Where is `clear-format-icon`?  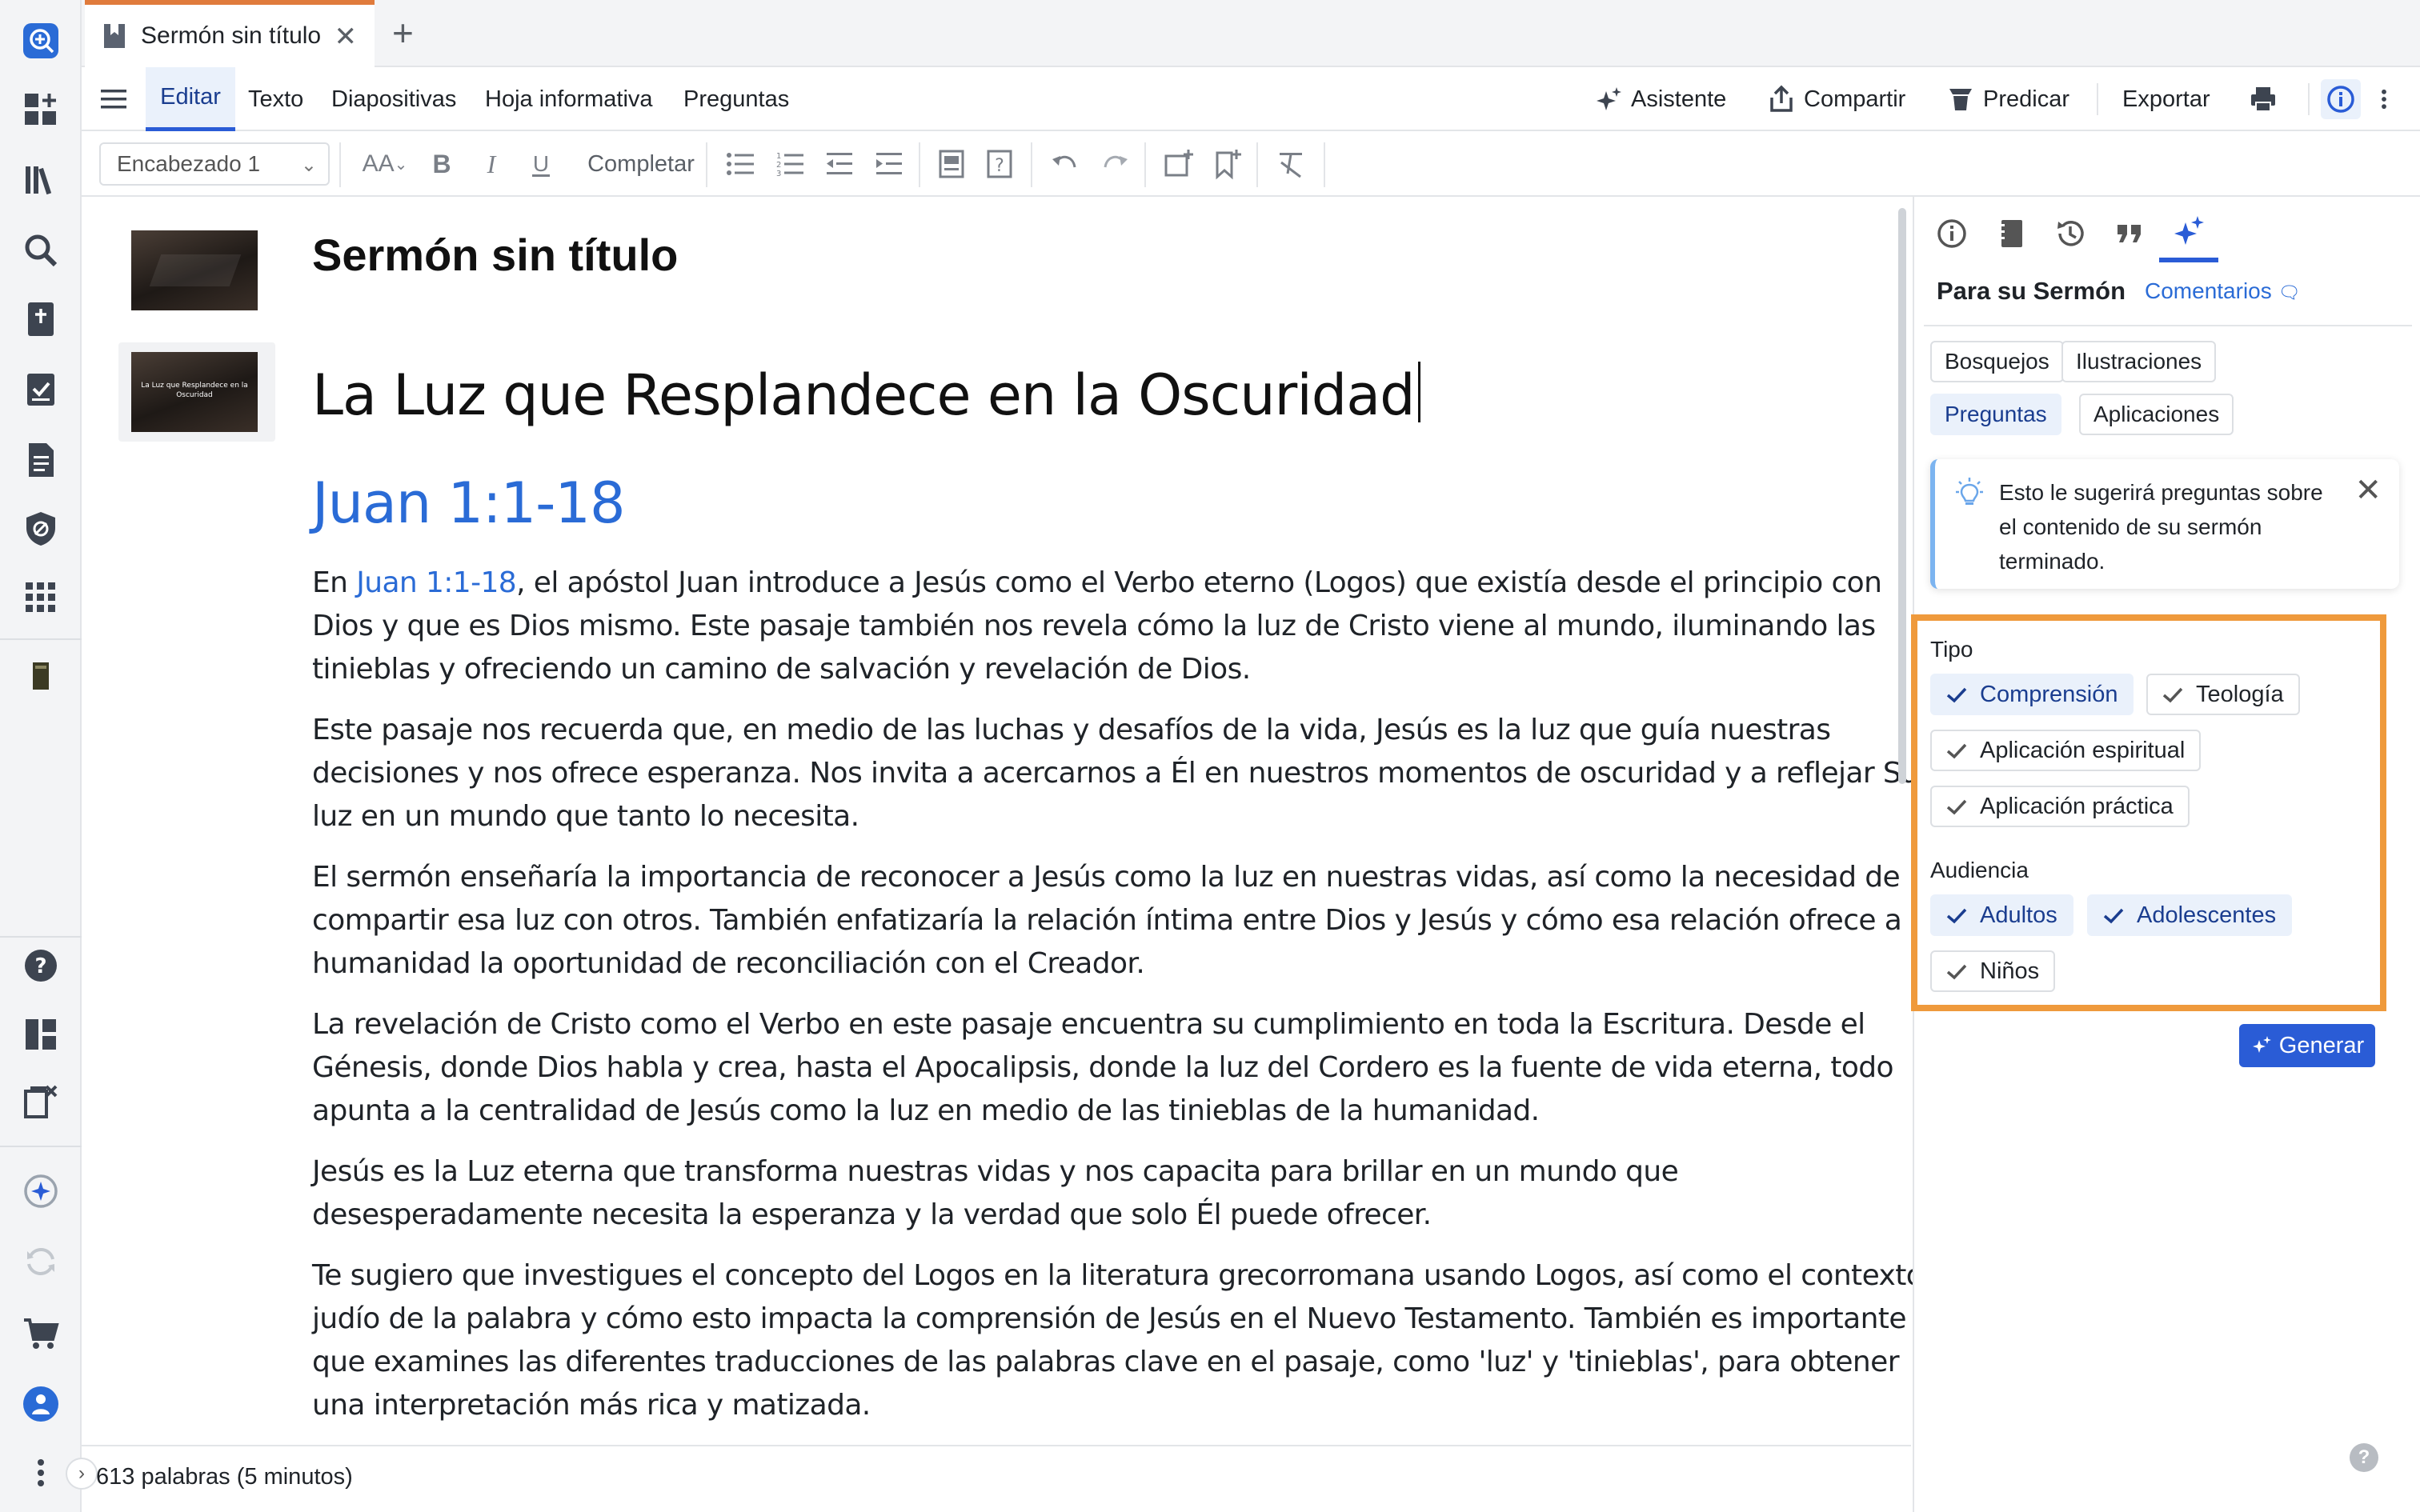
clear-format-icon is located at coordinates (1291, 165).